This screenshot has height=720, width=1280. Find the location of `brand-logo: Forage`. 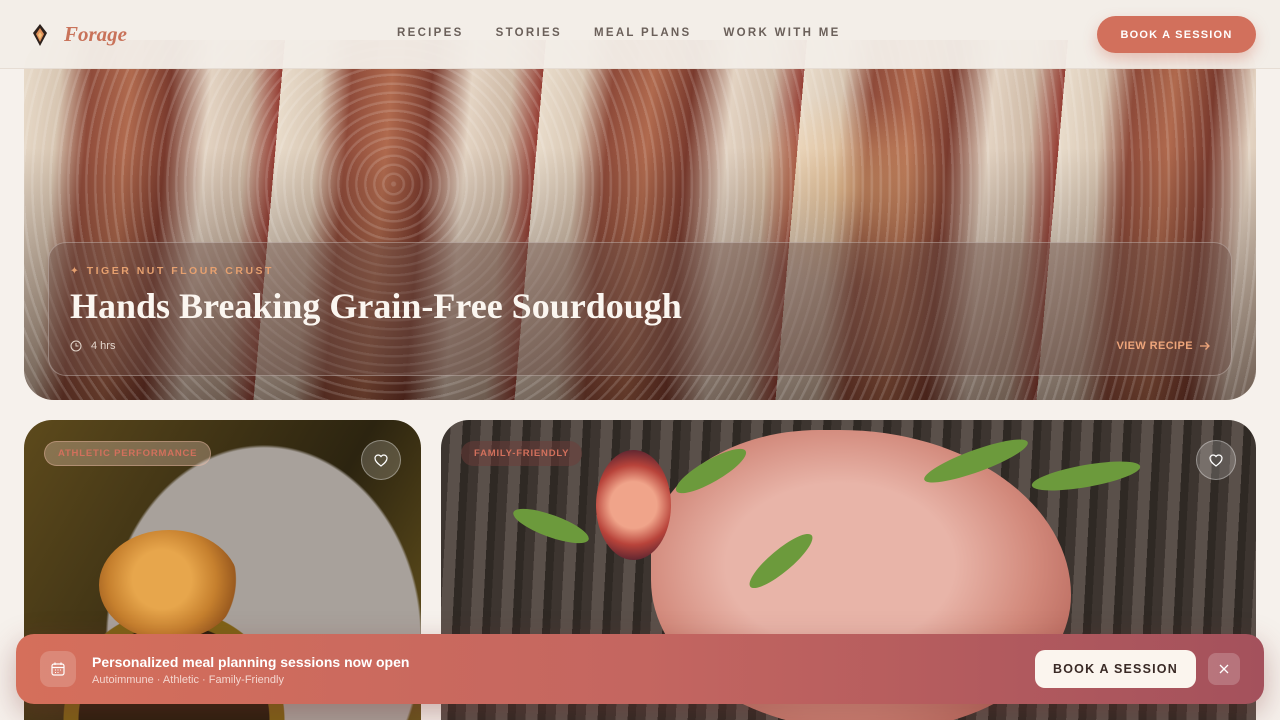

brand-logo: Forage is located at coordinates (78, 34).